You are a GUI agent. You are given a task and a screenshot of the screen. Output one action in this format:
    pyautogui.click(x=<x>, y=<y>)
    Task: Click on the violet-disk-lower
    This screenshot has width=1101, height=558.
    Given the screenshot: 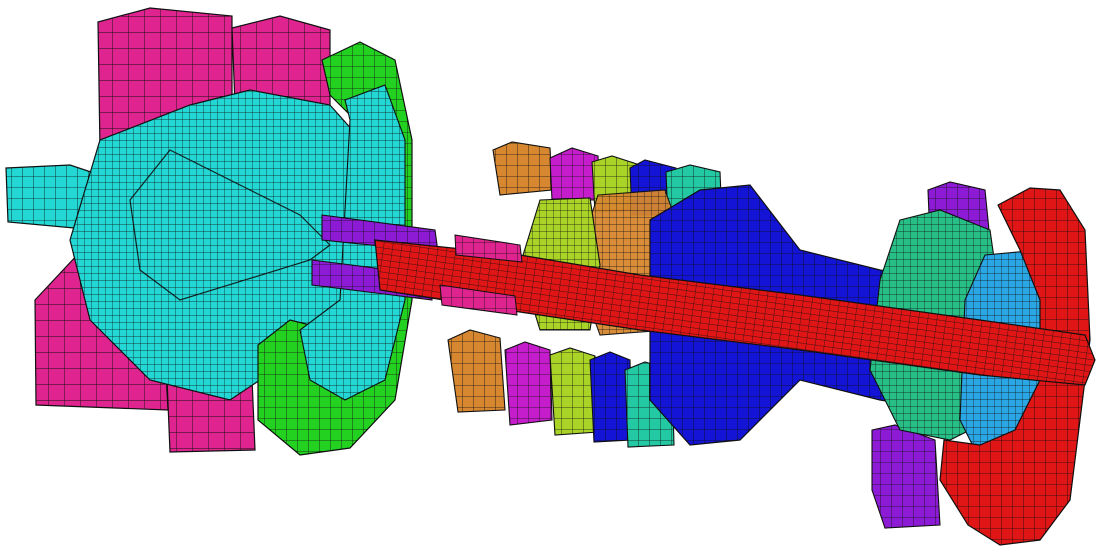 What is the action you would take?
    pyautogui.click(x=528, y=383)
    